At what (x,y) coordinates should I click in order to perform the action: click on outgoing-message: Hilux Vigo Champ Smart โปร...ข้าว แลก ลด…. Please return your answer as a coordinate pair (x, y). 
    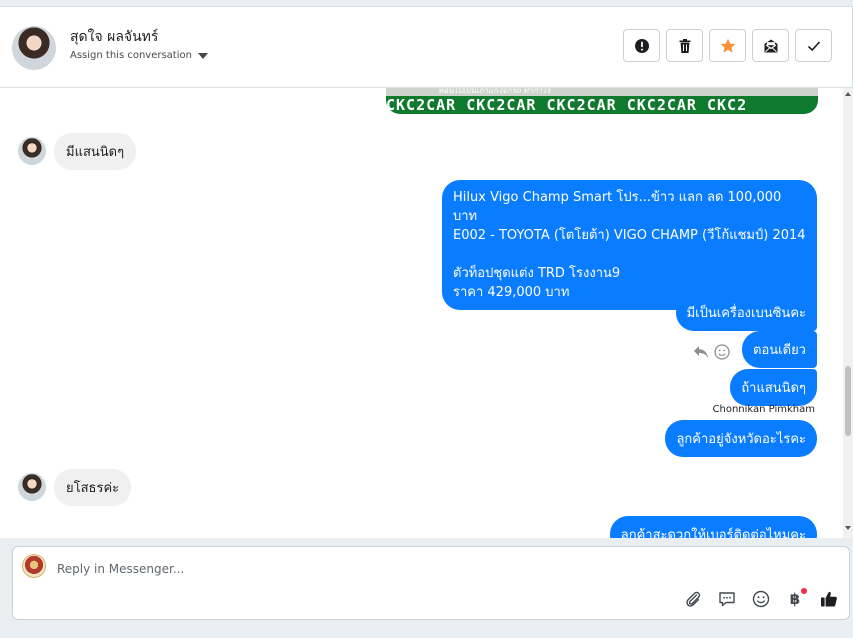
    Looking at the image, I should click on (629, 245).